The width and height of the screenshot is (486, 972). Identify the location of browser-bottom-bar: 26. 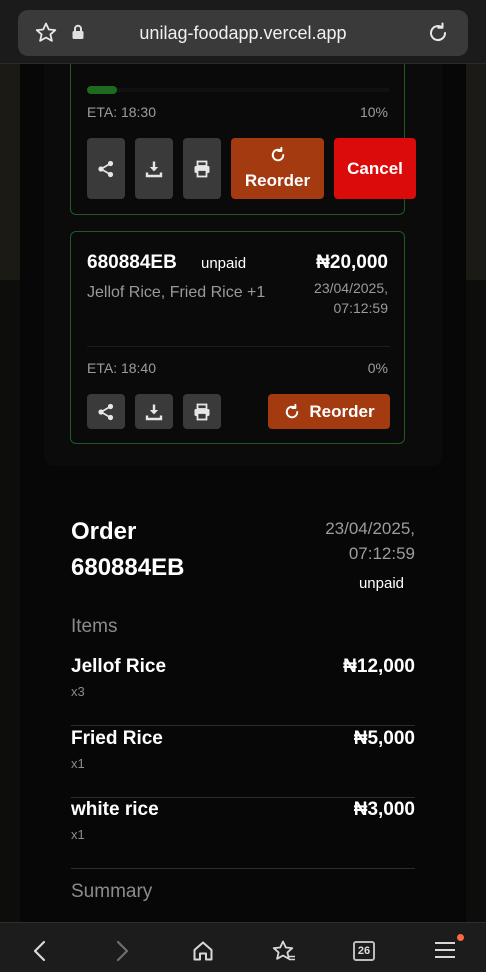
(243, 947).